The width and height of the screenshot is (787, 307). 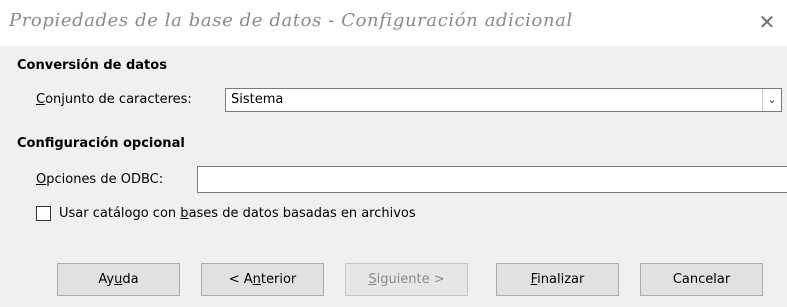 What do you see at coordinates (492, 179) in the screenshot?
I see `odbc-options-input` at bounding box center [492, 179].